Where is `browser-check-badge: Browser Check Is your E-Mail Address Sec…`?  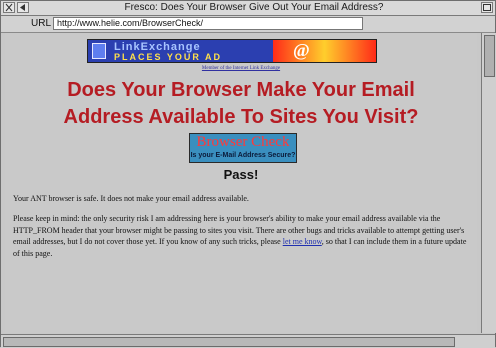 browser-check-badge: Browser Check Is your E-Mail Address Sec… is located at coordinates (243, 148).